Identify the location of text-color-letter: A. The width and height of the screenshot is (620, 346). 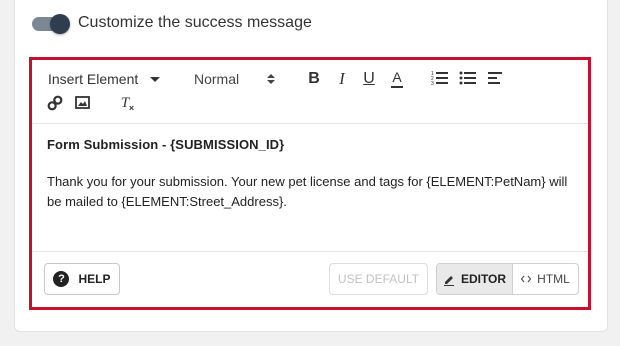
(397, 77).